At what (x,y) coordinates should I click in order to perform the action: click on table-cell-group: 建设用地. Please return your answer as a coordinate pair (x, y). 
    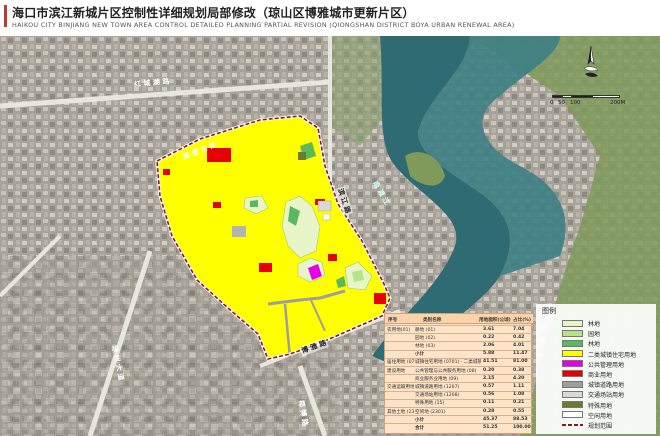
    Looking at the image, I should click on (396, 371).